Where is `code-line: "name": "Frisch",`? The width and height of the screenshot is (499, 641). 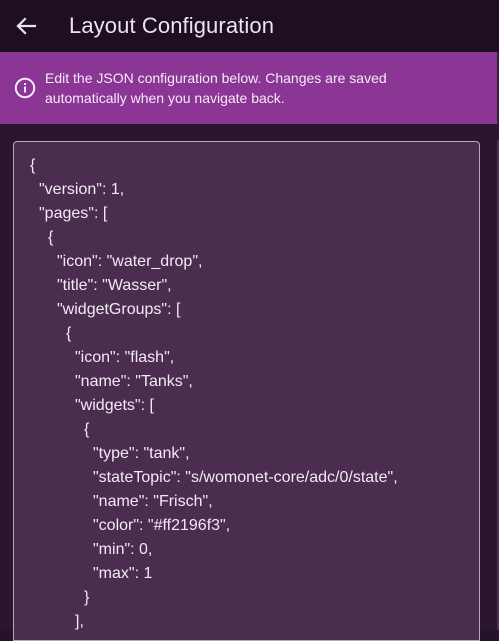
code-line: "name": "Frisch", is located at coordinates (153, 501).